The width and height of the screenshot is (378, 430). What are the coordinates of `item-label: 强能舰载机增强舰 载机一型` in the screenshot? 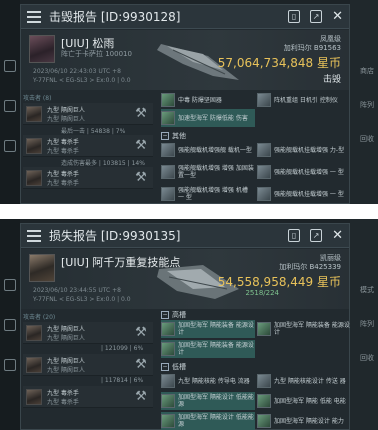 It's located at (215, 150).